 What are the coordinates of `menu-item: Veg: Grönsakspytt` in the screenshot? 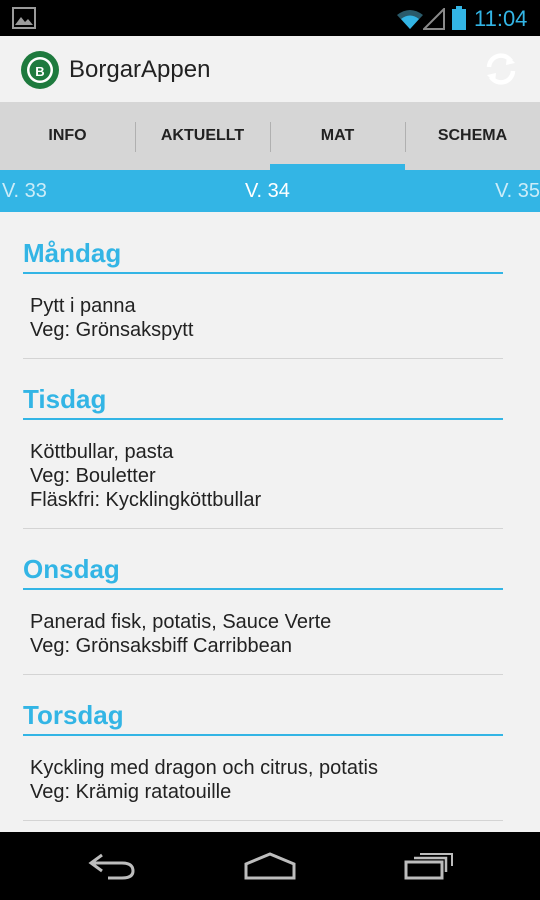 It's located at (112, 330).